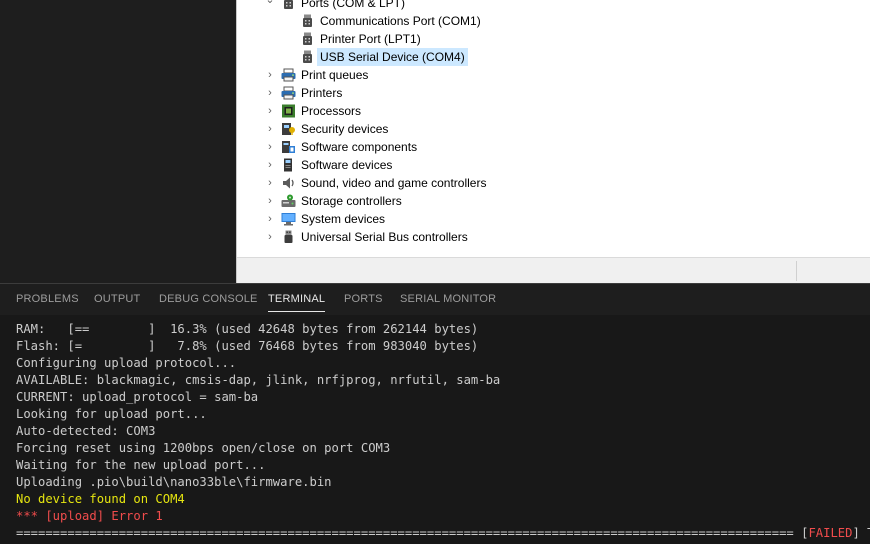  What do you see at coordinates (335, 75) in the screenshot?
I see `tree-item-label: Print queues` at bounding box center [335, 75].